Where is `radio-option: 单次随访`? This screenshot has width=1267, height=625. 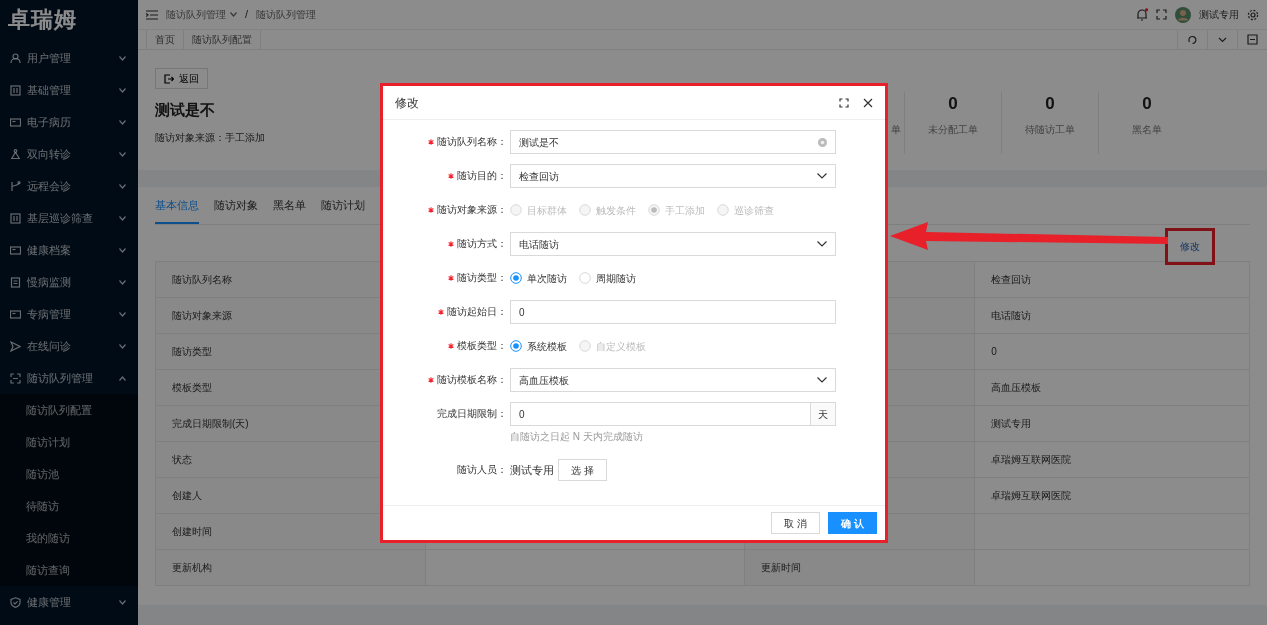
radio-option: 单次随访 is located at coordinates (538, 278).